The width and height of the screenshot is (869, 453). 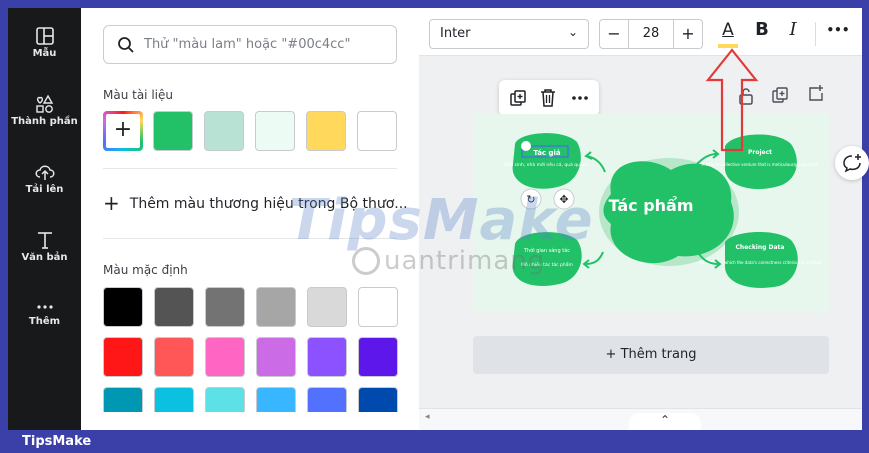 I want to click on highlight-arrow-icon, so click(x=732, y=100).